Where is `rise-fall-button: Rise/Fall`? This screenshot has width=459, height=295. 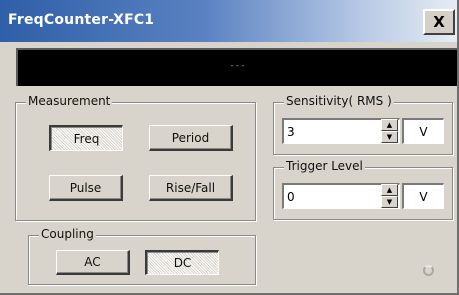
rise-fall-button: Rise/Fall is located at coordinates (191, 188).